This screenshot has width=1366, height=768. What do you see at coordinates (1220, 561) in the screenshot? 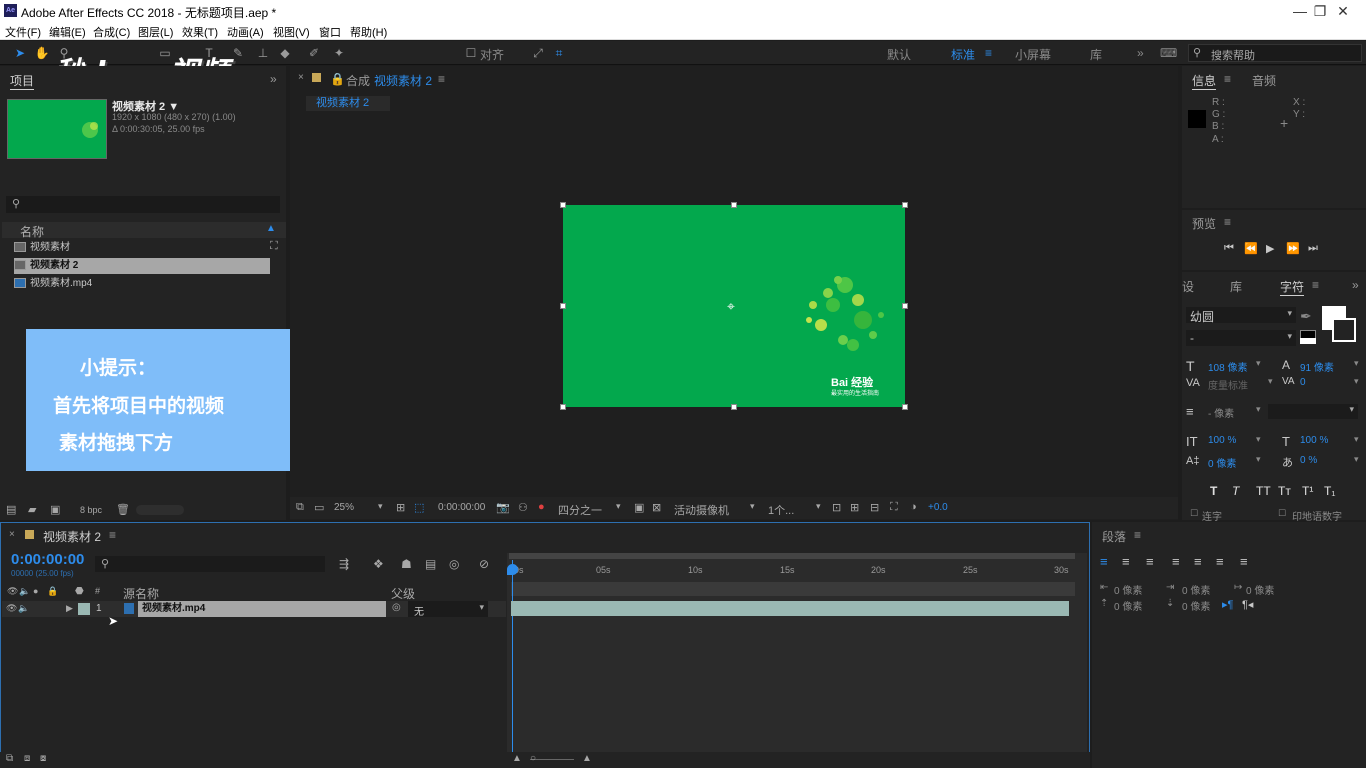
I see `justify-right-icon: ≡` at bounding box center [1220, 561].